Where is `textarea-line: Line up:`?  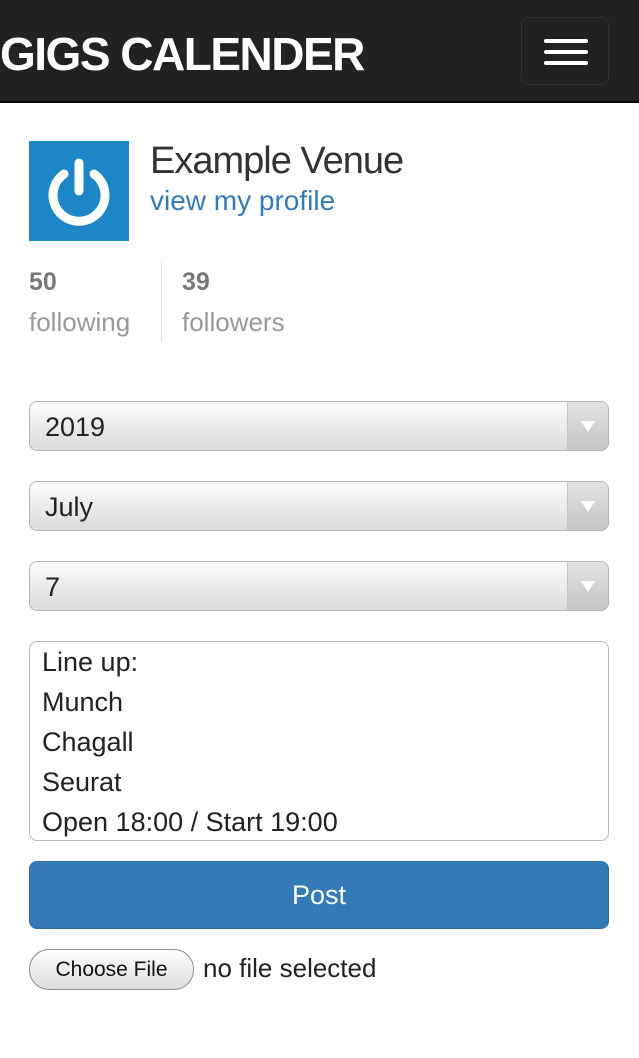 textarea-line: Line up: is located at coordinates (90, 662).